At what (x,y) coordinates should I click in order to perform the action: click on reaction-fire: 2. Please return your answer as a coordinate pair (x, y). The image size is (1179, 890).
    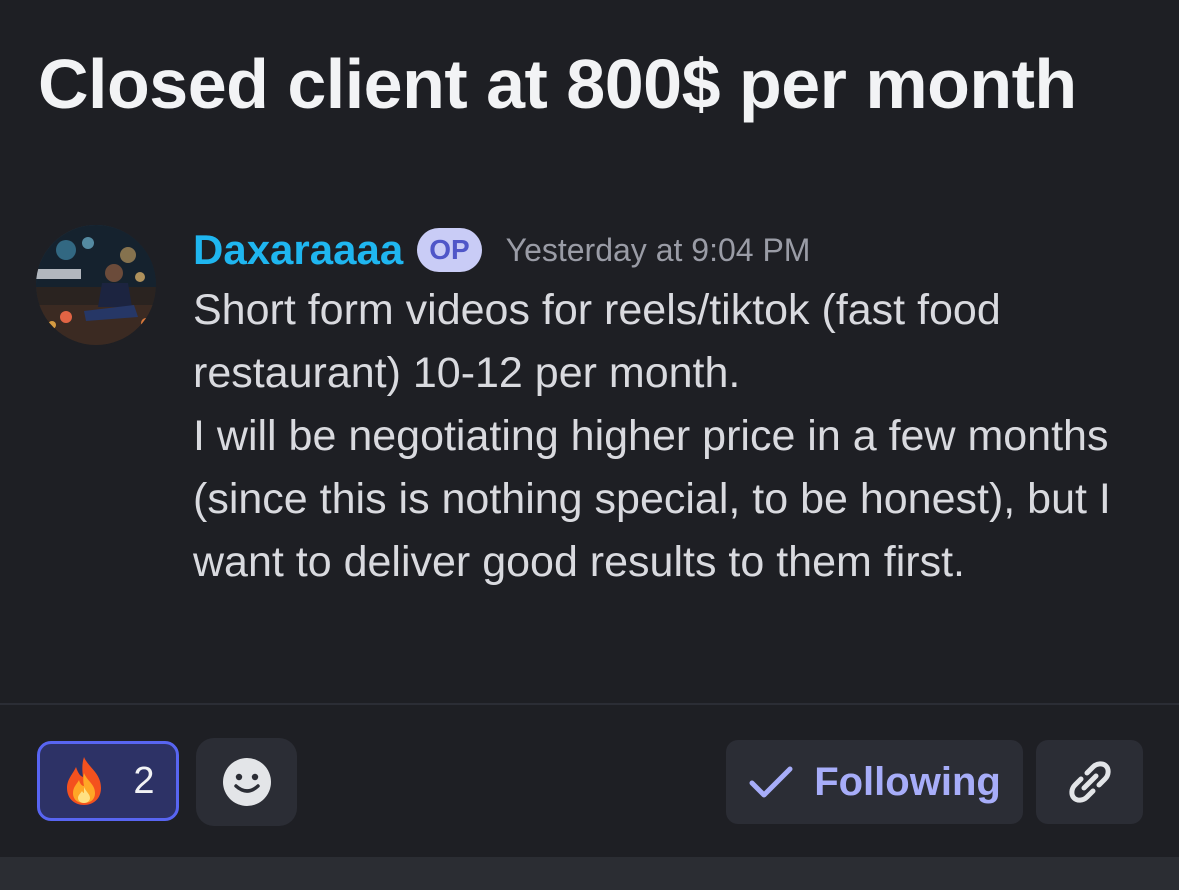
    Looking at the image, I should click on (108, 781).